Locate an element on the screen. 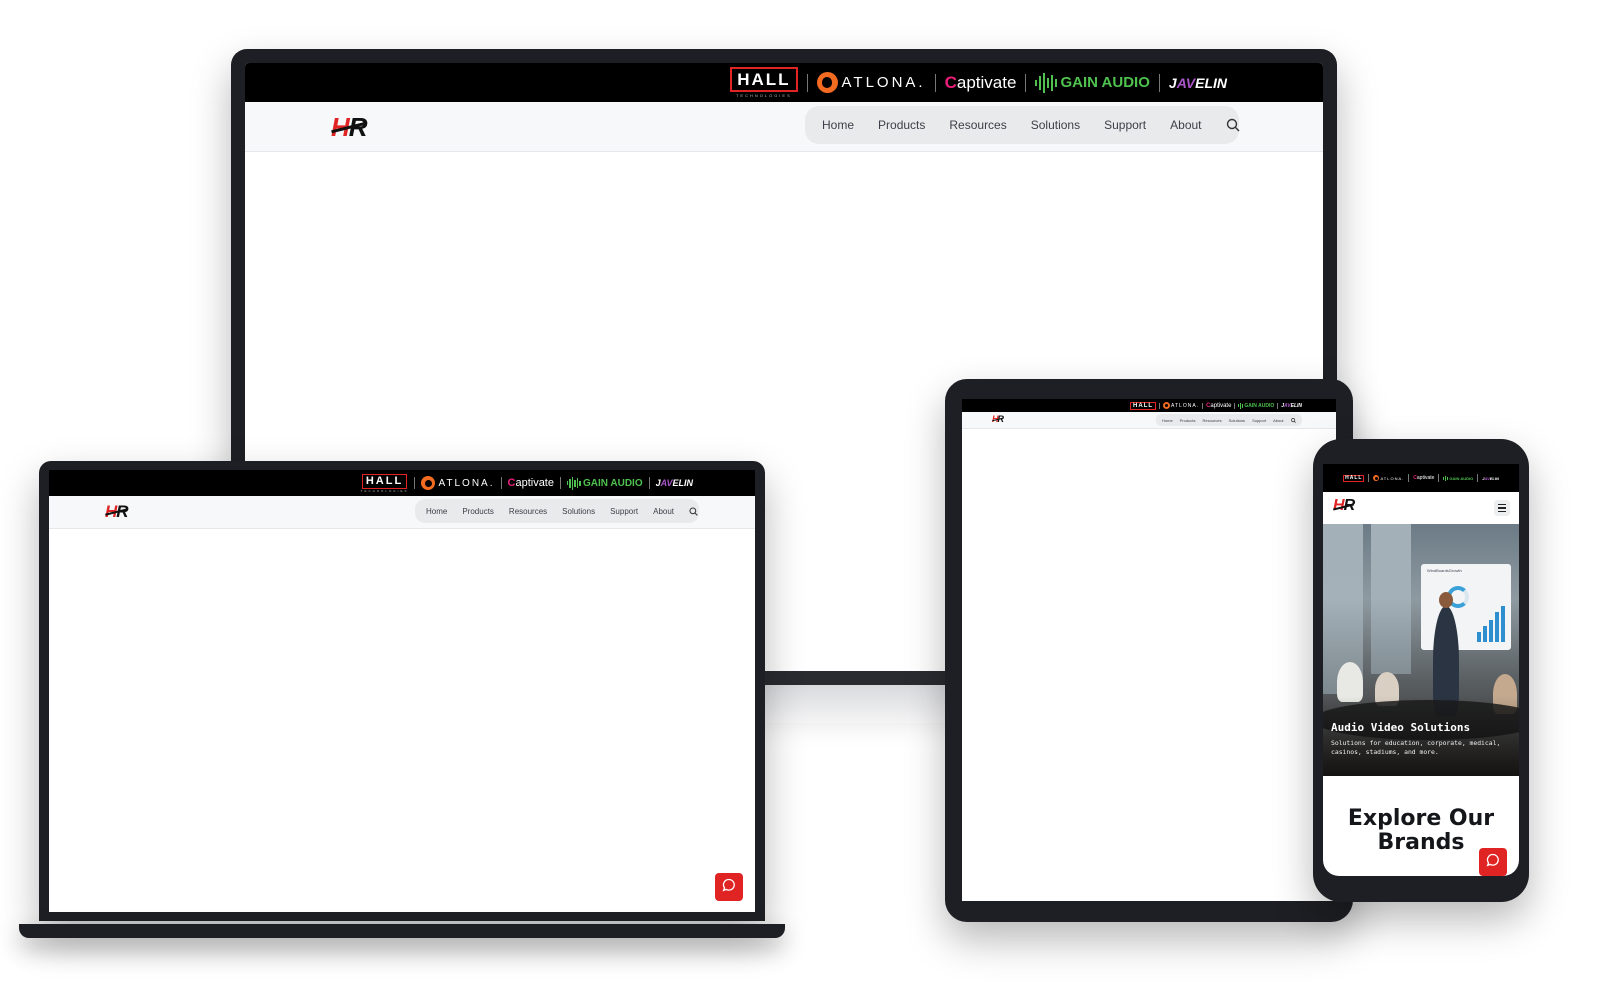 Image resolution: width=1600 pixels, height=1000 pixels. monitor-stand is located at coordinates (855, 678).